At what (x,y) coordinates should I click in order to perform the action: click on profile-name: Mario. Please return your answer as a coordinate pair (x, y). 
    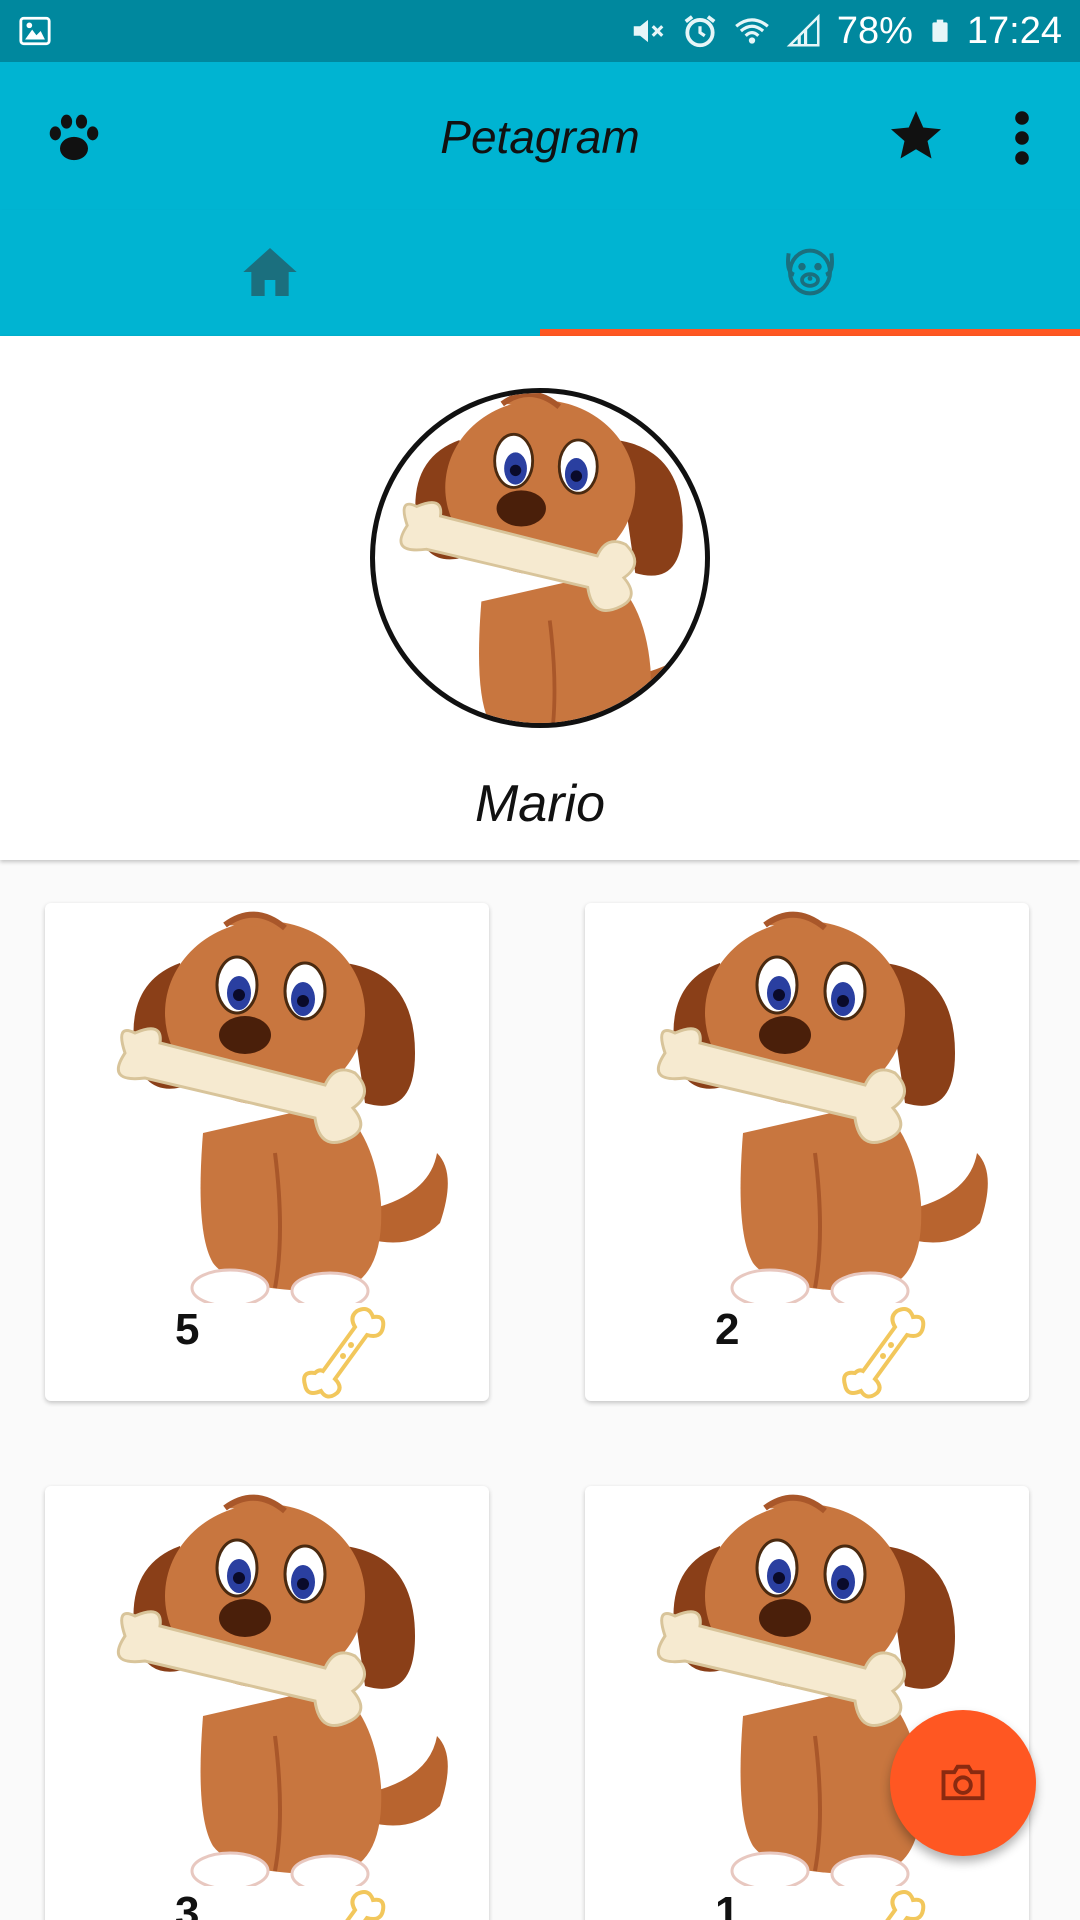
    Looking at the image, I should click on (540, 804).